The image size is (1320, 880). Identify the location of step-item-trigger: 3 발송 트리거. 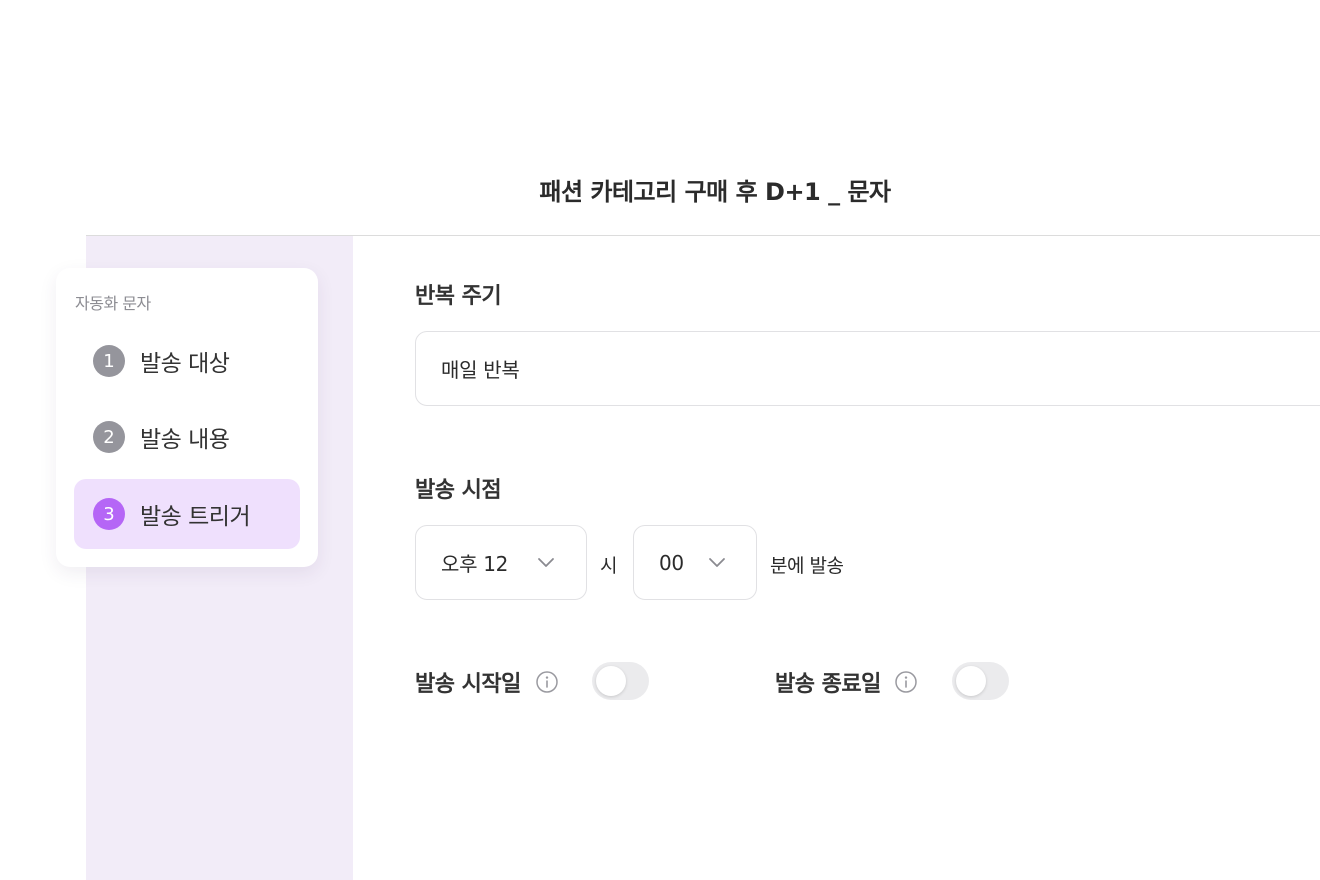
(187, 514).